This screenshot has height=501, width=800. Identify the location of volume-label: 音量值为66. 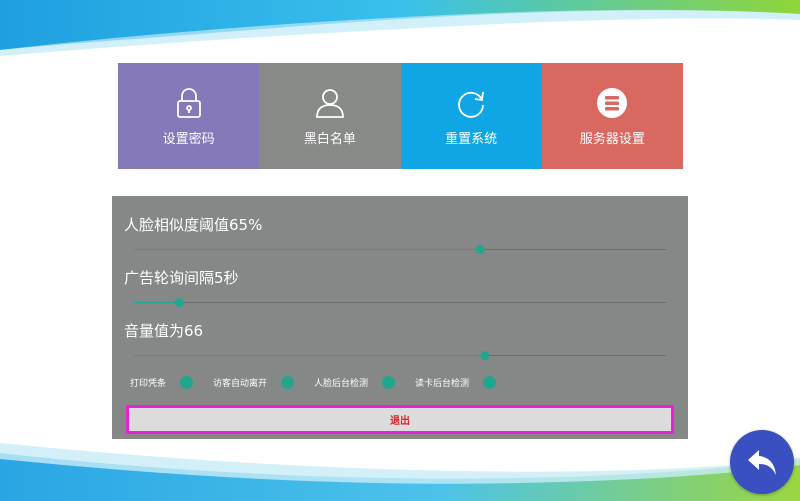
(164, 331).